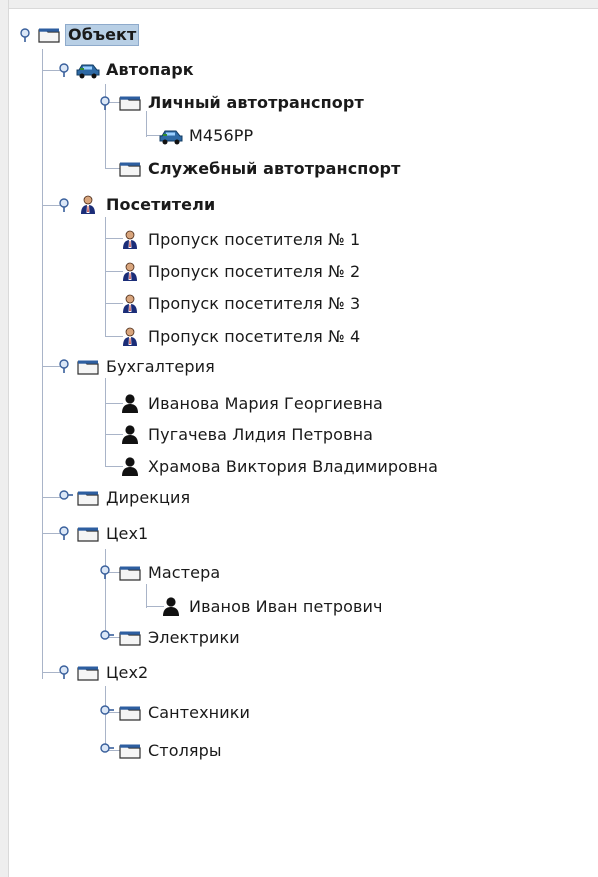 The image size is (598, 877). Describe the element at coordinates (160, 366) in the screenshot. I see `tree-node-label: Бухгалтерия` at that location.